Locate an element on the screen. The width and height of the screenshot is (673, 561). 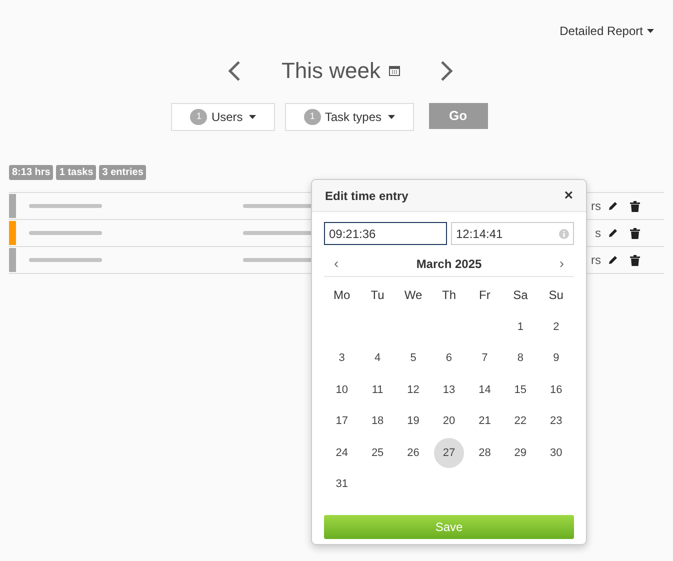
calendar-day: 7 is located at coordinates (485, 358).